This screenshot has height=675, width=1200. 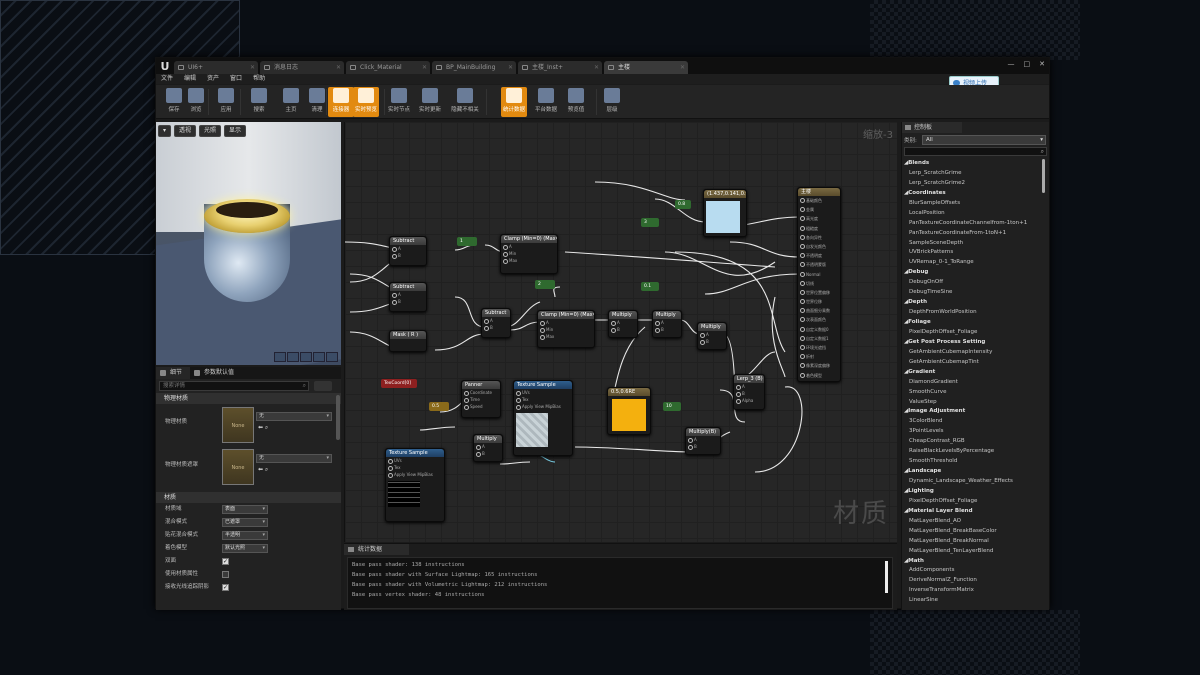 I want to click on cylinder-shape-button, so click(x=280, y=357).